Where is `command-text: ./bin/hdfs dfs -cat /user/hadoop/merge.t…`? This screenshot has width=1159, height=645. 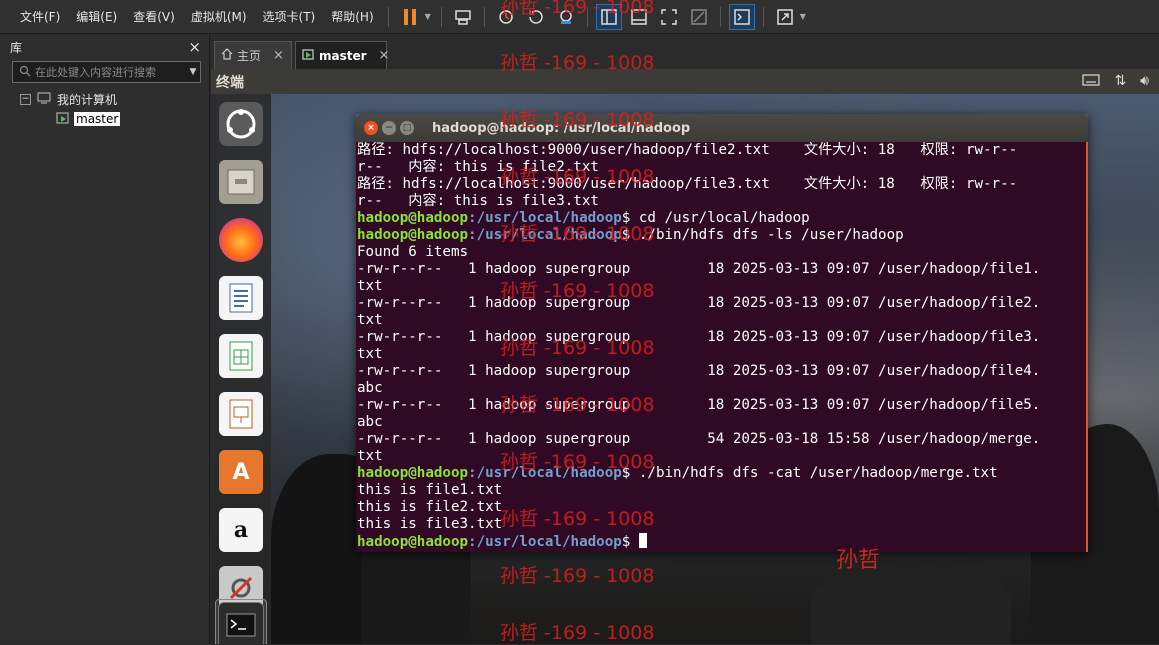
command-text: ./bin/hdfs dfs -cat /user/hadoop/merge.t… is located at coordinates (818, 473).